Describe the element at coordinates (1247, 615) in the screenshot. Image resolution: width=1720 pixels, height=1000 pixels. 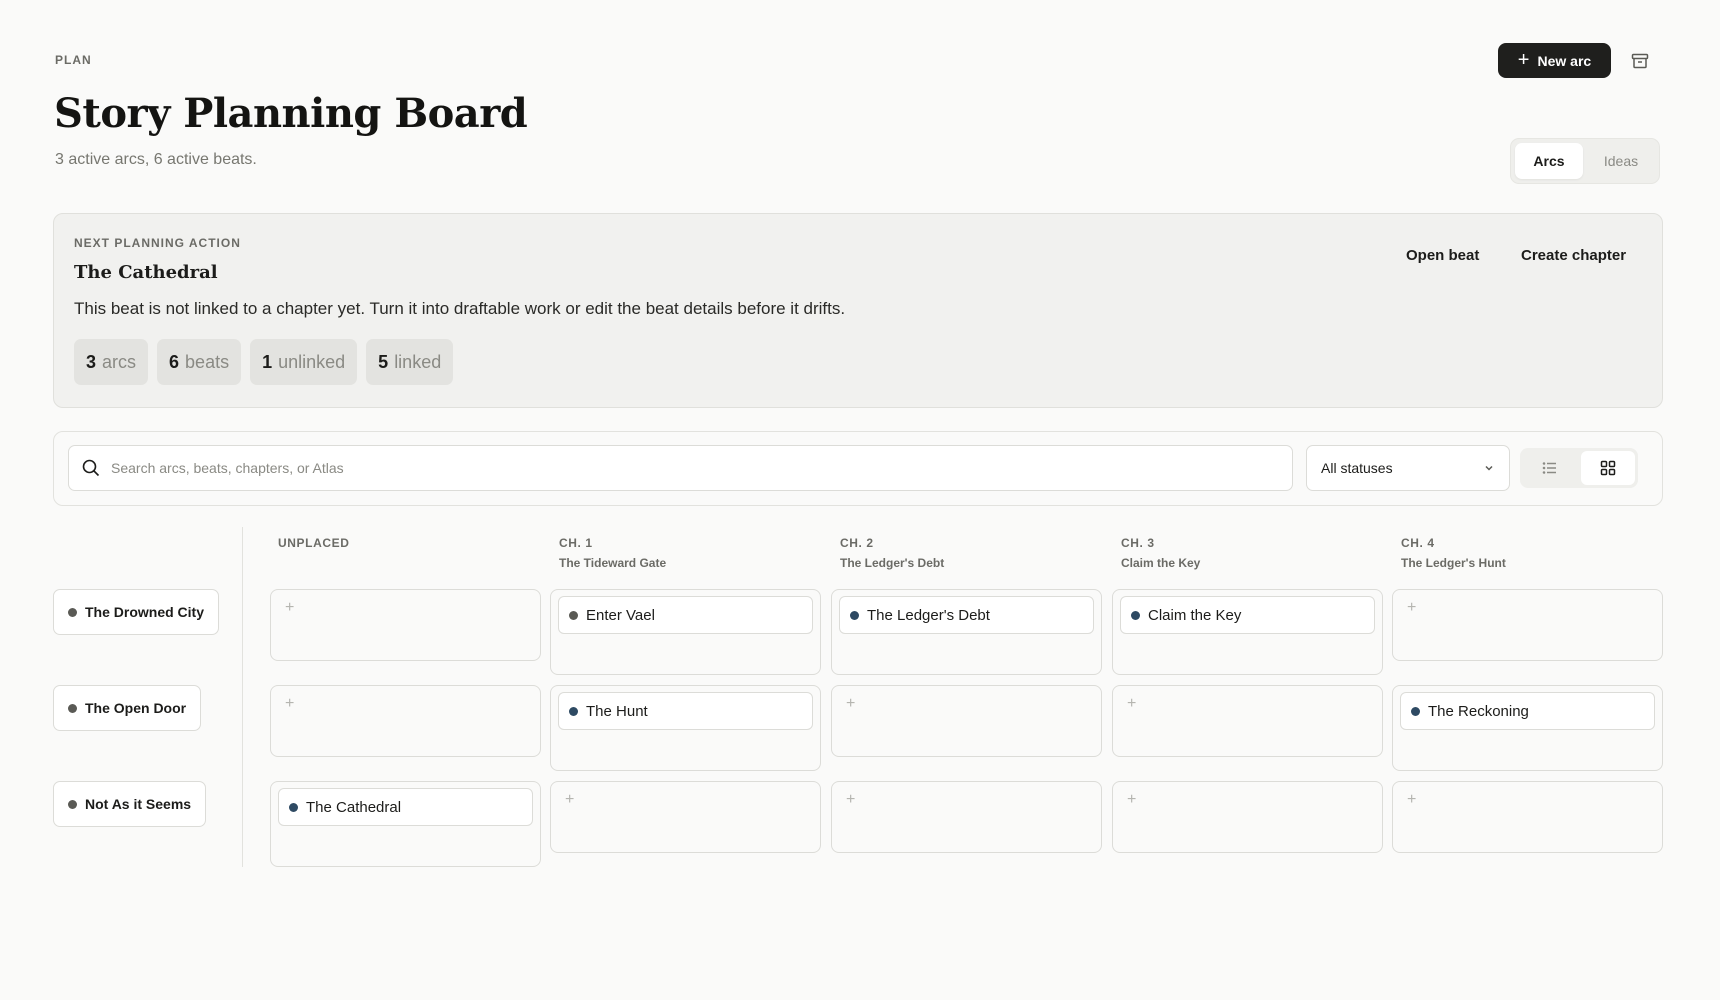
I see `beat-card: Claim the Key` at that location.